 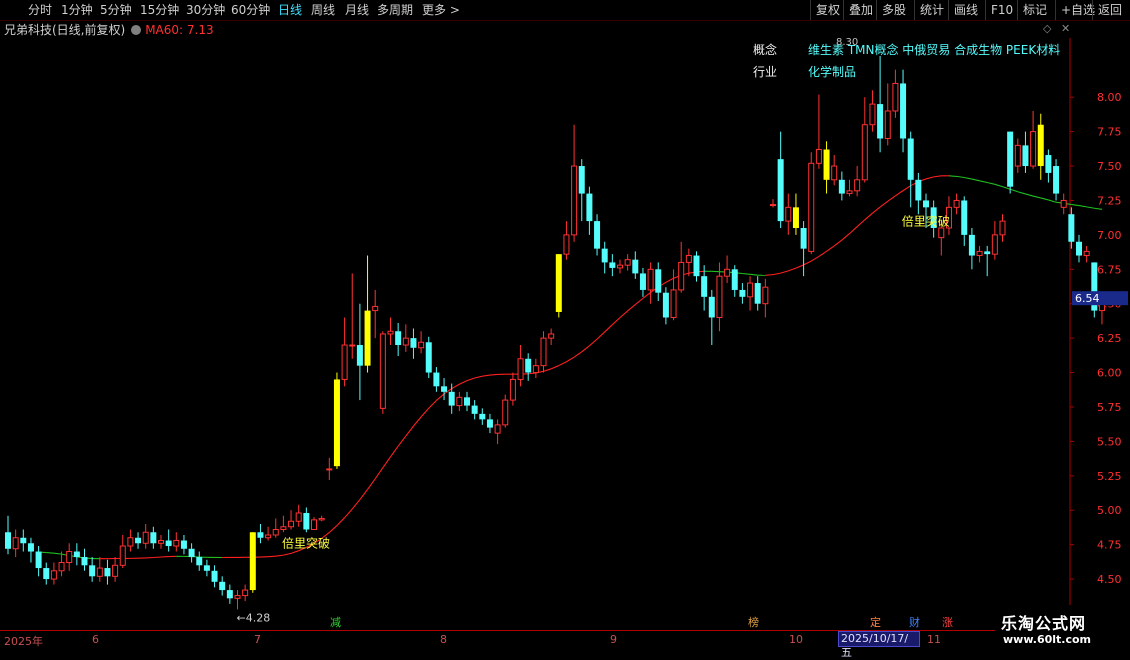 What do you see at coordinates (290, 10) in the screenshot?
I see `period-tab: 日线` at bounding box center [290, 10].